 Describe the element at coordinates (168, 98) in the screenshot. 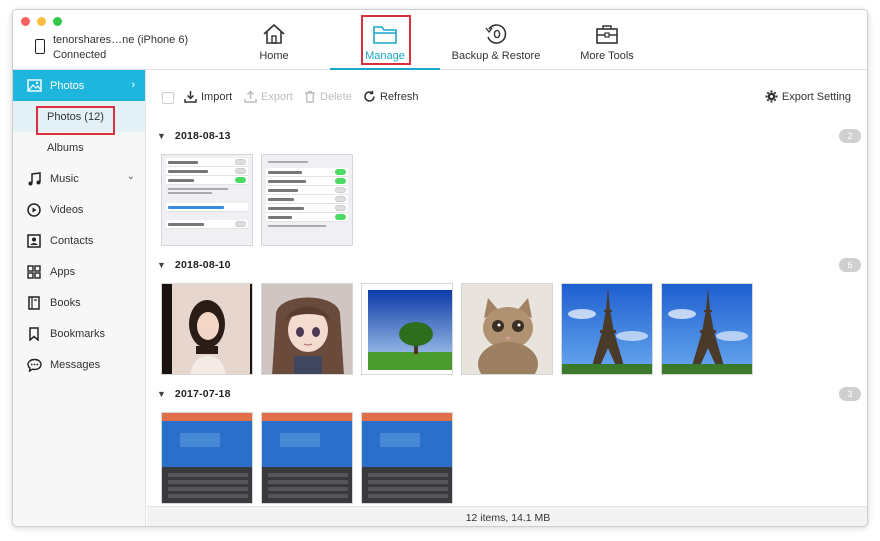

I see `select-all-checkbox` at that location.